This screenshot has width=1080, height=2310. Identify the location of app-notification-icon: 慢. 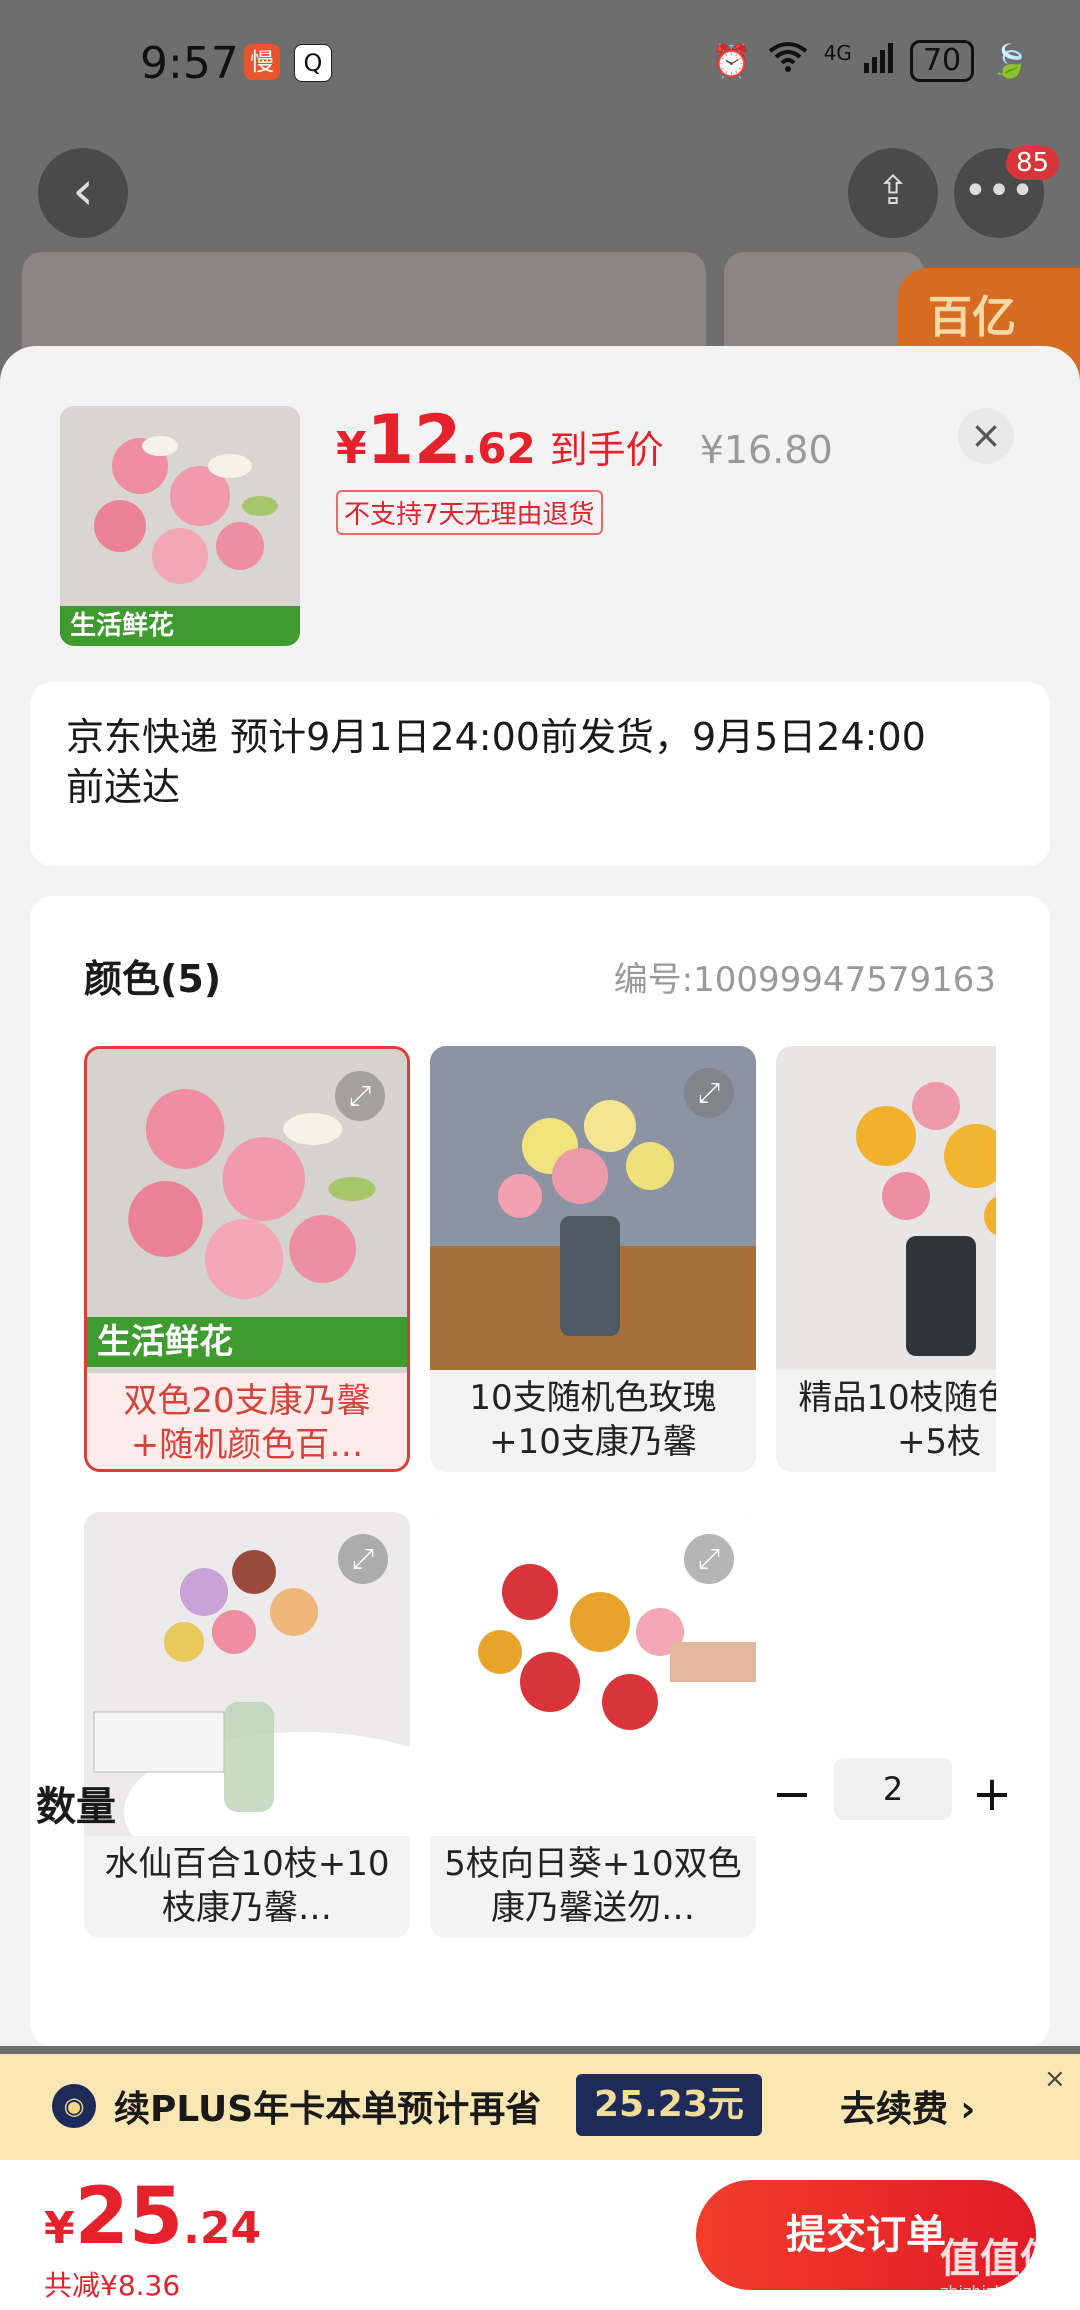
(262, 62).